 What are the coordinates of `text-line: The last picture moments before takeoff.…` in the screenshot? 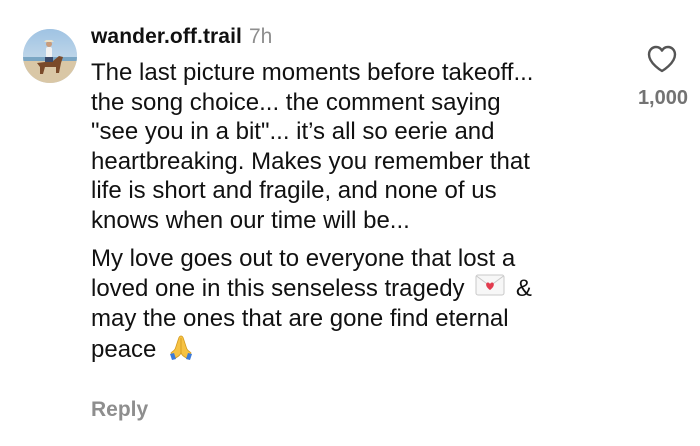 It's located at (312, 72).